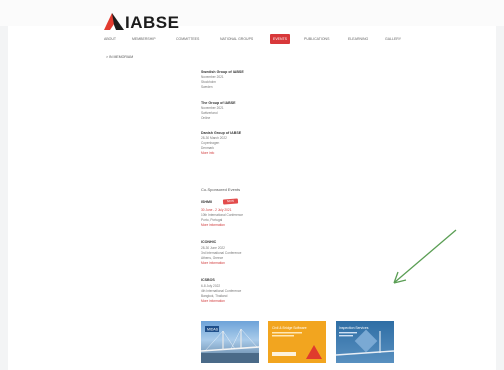  Describe the element at coordinates (114, 21) in the screenshot. I see `logo-mark-icon` at that location.